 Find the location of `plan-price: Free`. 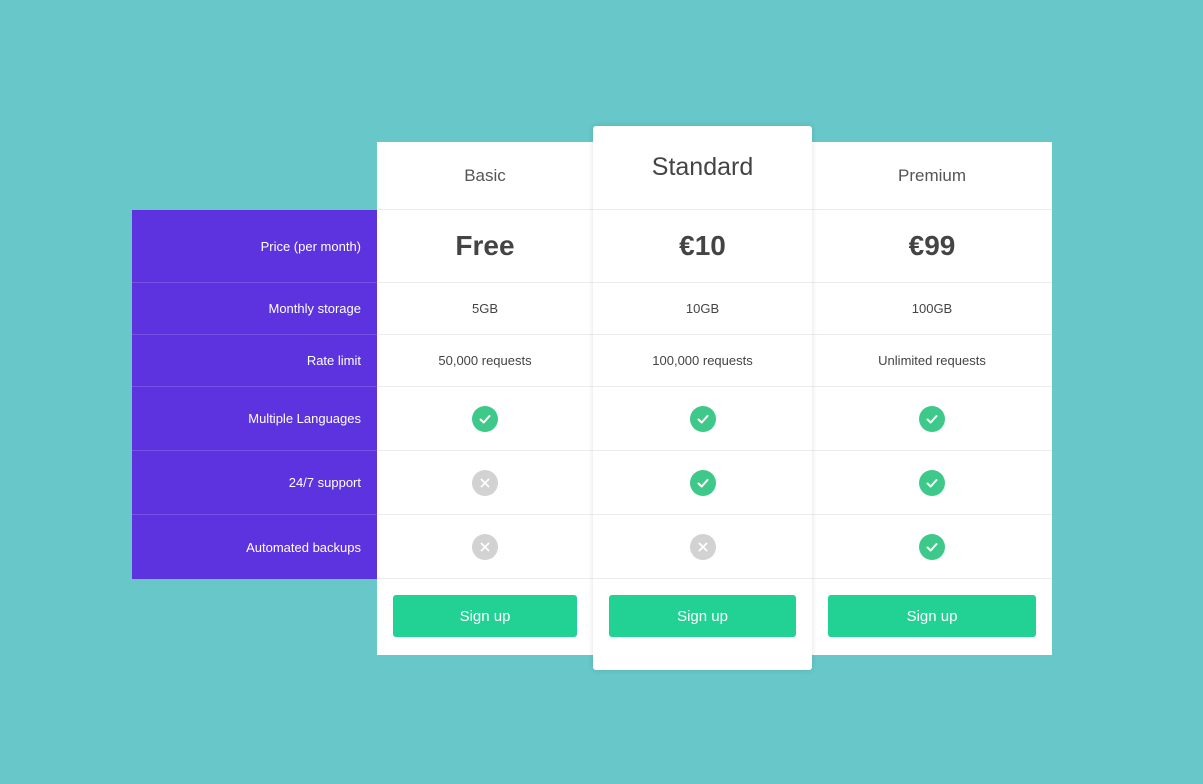

plan-price: Free is located at coordinates (485, 246).